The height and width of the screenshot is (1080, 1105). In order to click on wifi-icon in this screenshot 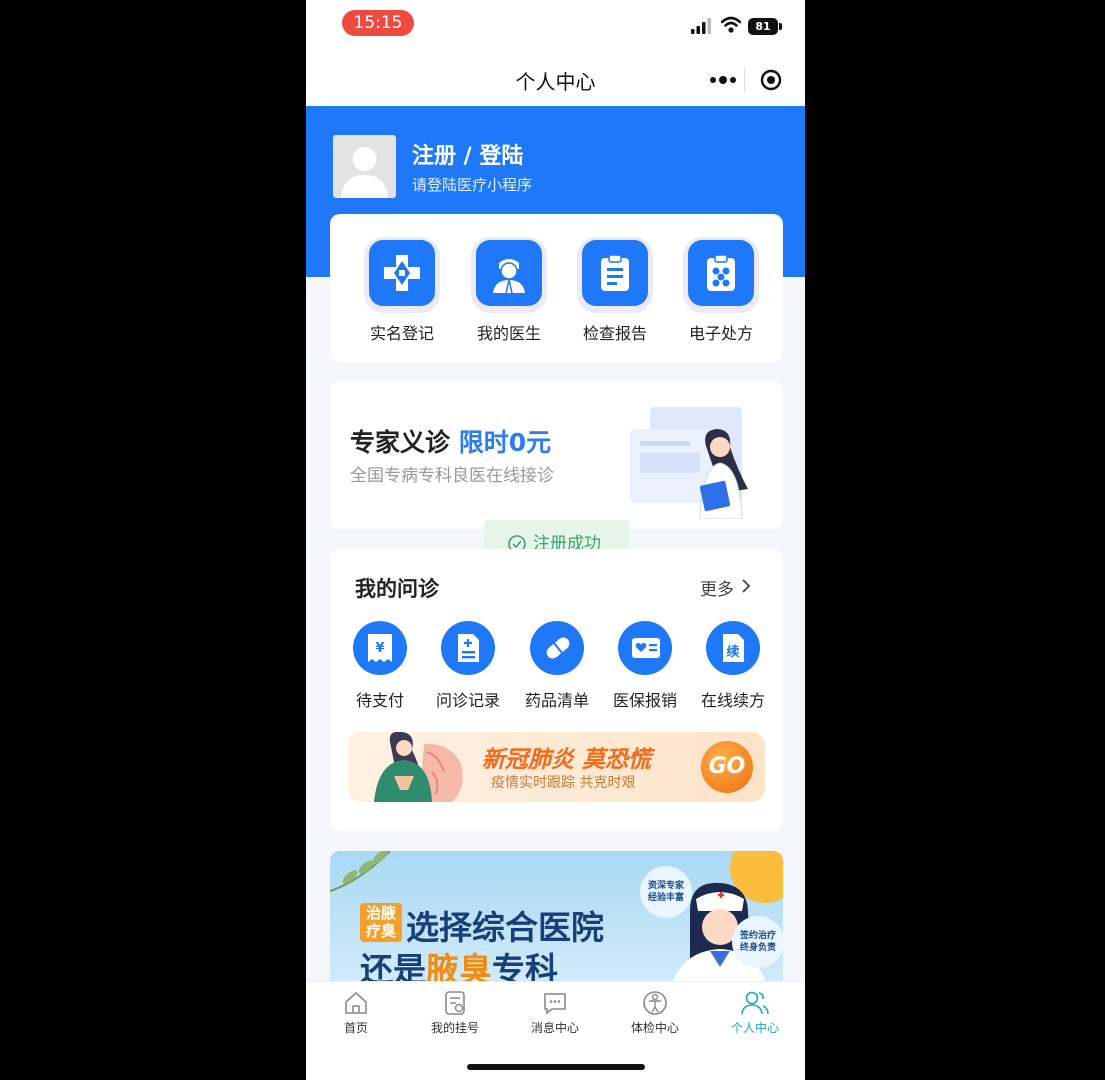, I will do `click(731, 24)`.